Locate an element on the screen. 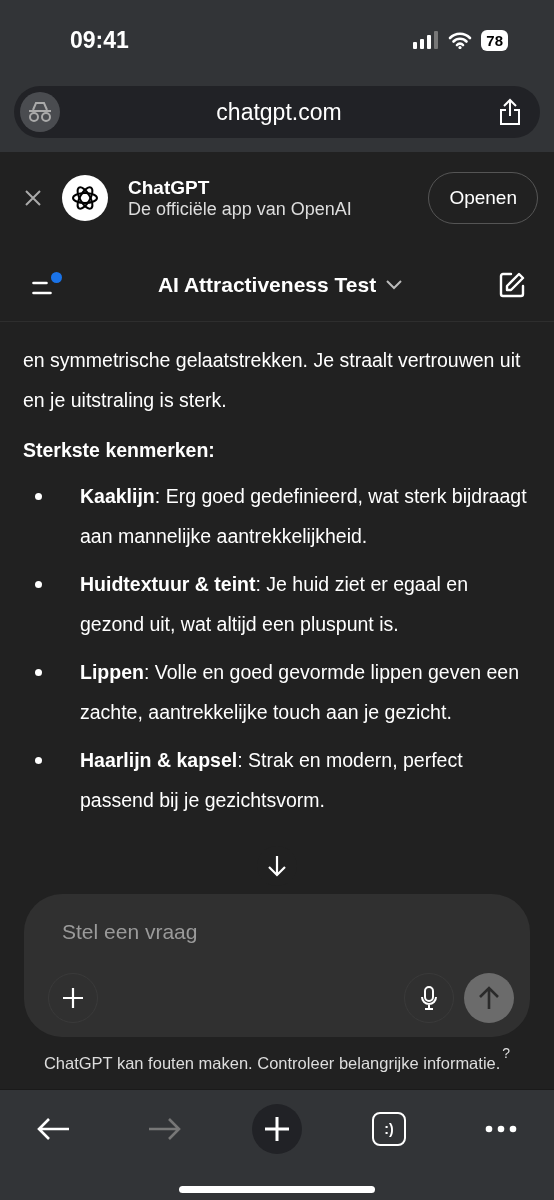  arrow-down-icon is located at coordinates (277, 866).